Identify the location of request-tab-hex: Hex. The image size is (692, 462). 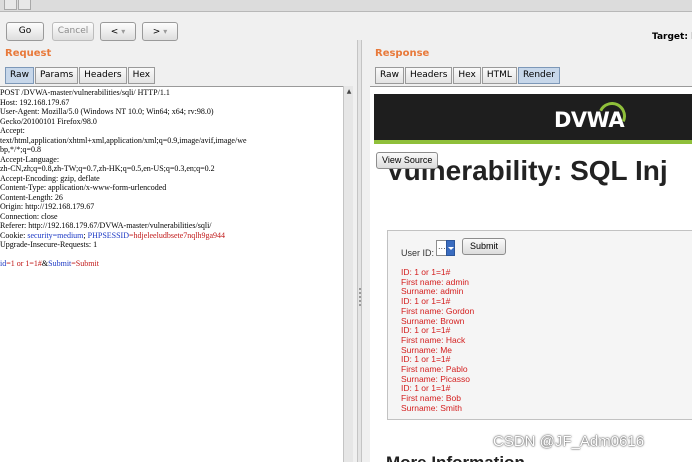
(141, 75).